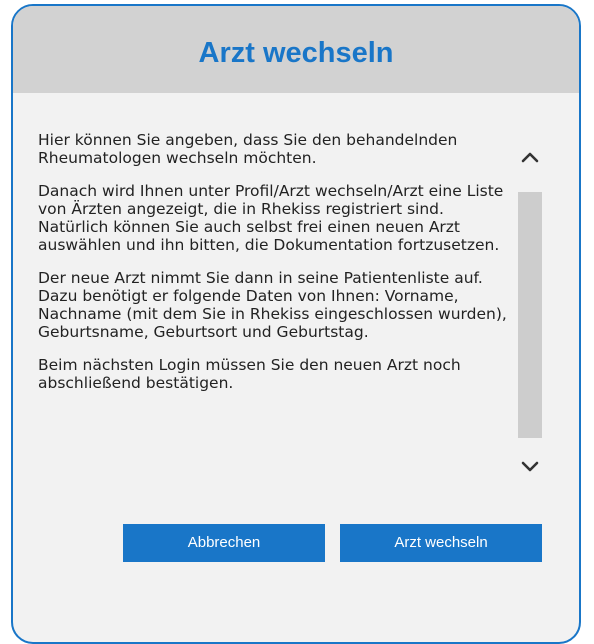 The width and height of the screenshot is (594, 644). What do you see at coordinates (441, 543) in the screenshot?
I see `change-doctor-button: Arzt wechseln` at bounding box center [441, 543].